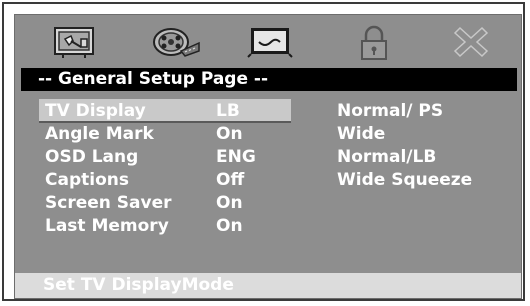 This screenshot has width=530, height=306. What do you see at coordinates (404, 180) in the screenshot?
I see `option-wide-squeeze: Wide Squeeze` at bounding box center [404, 180].